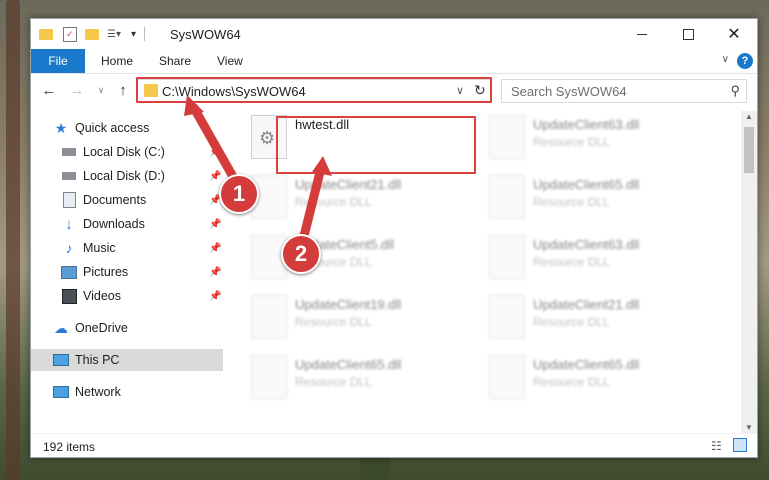  I want to click on search-icon: ⚲, so click(735, 90).